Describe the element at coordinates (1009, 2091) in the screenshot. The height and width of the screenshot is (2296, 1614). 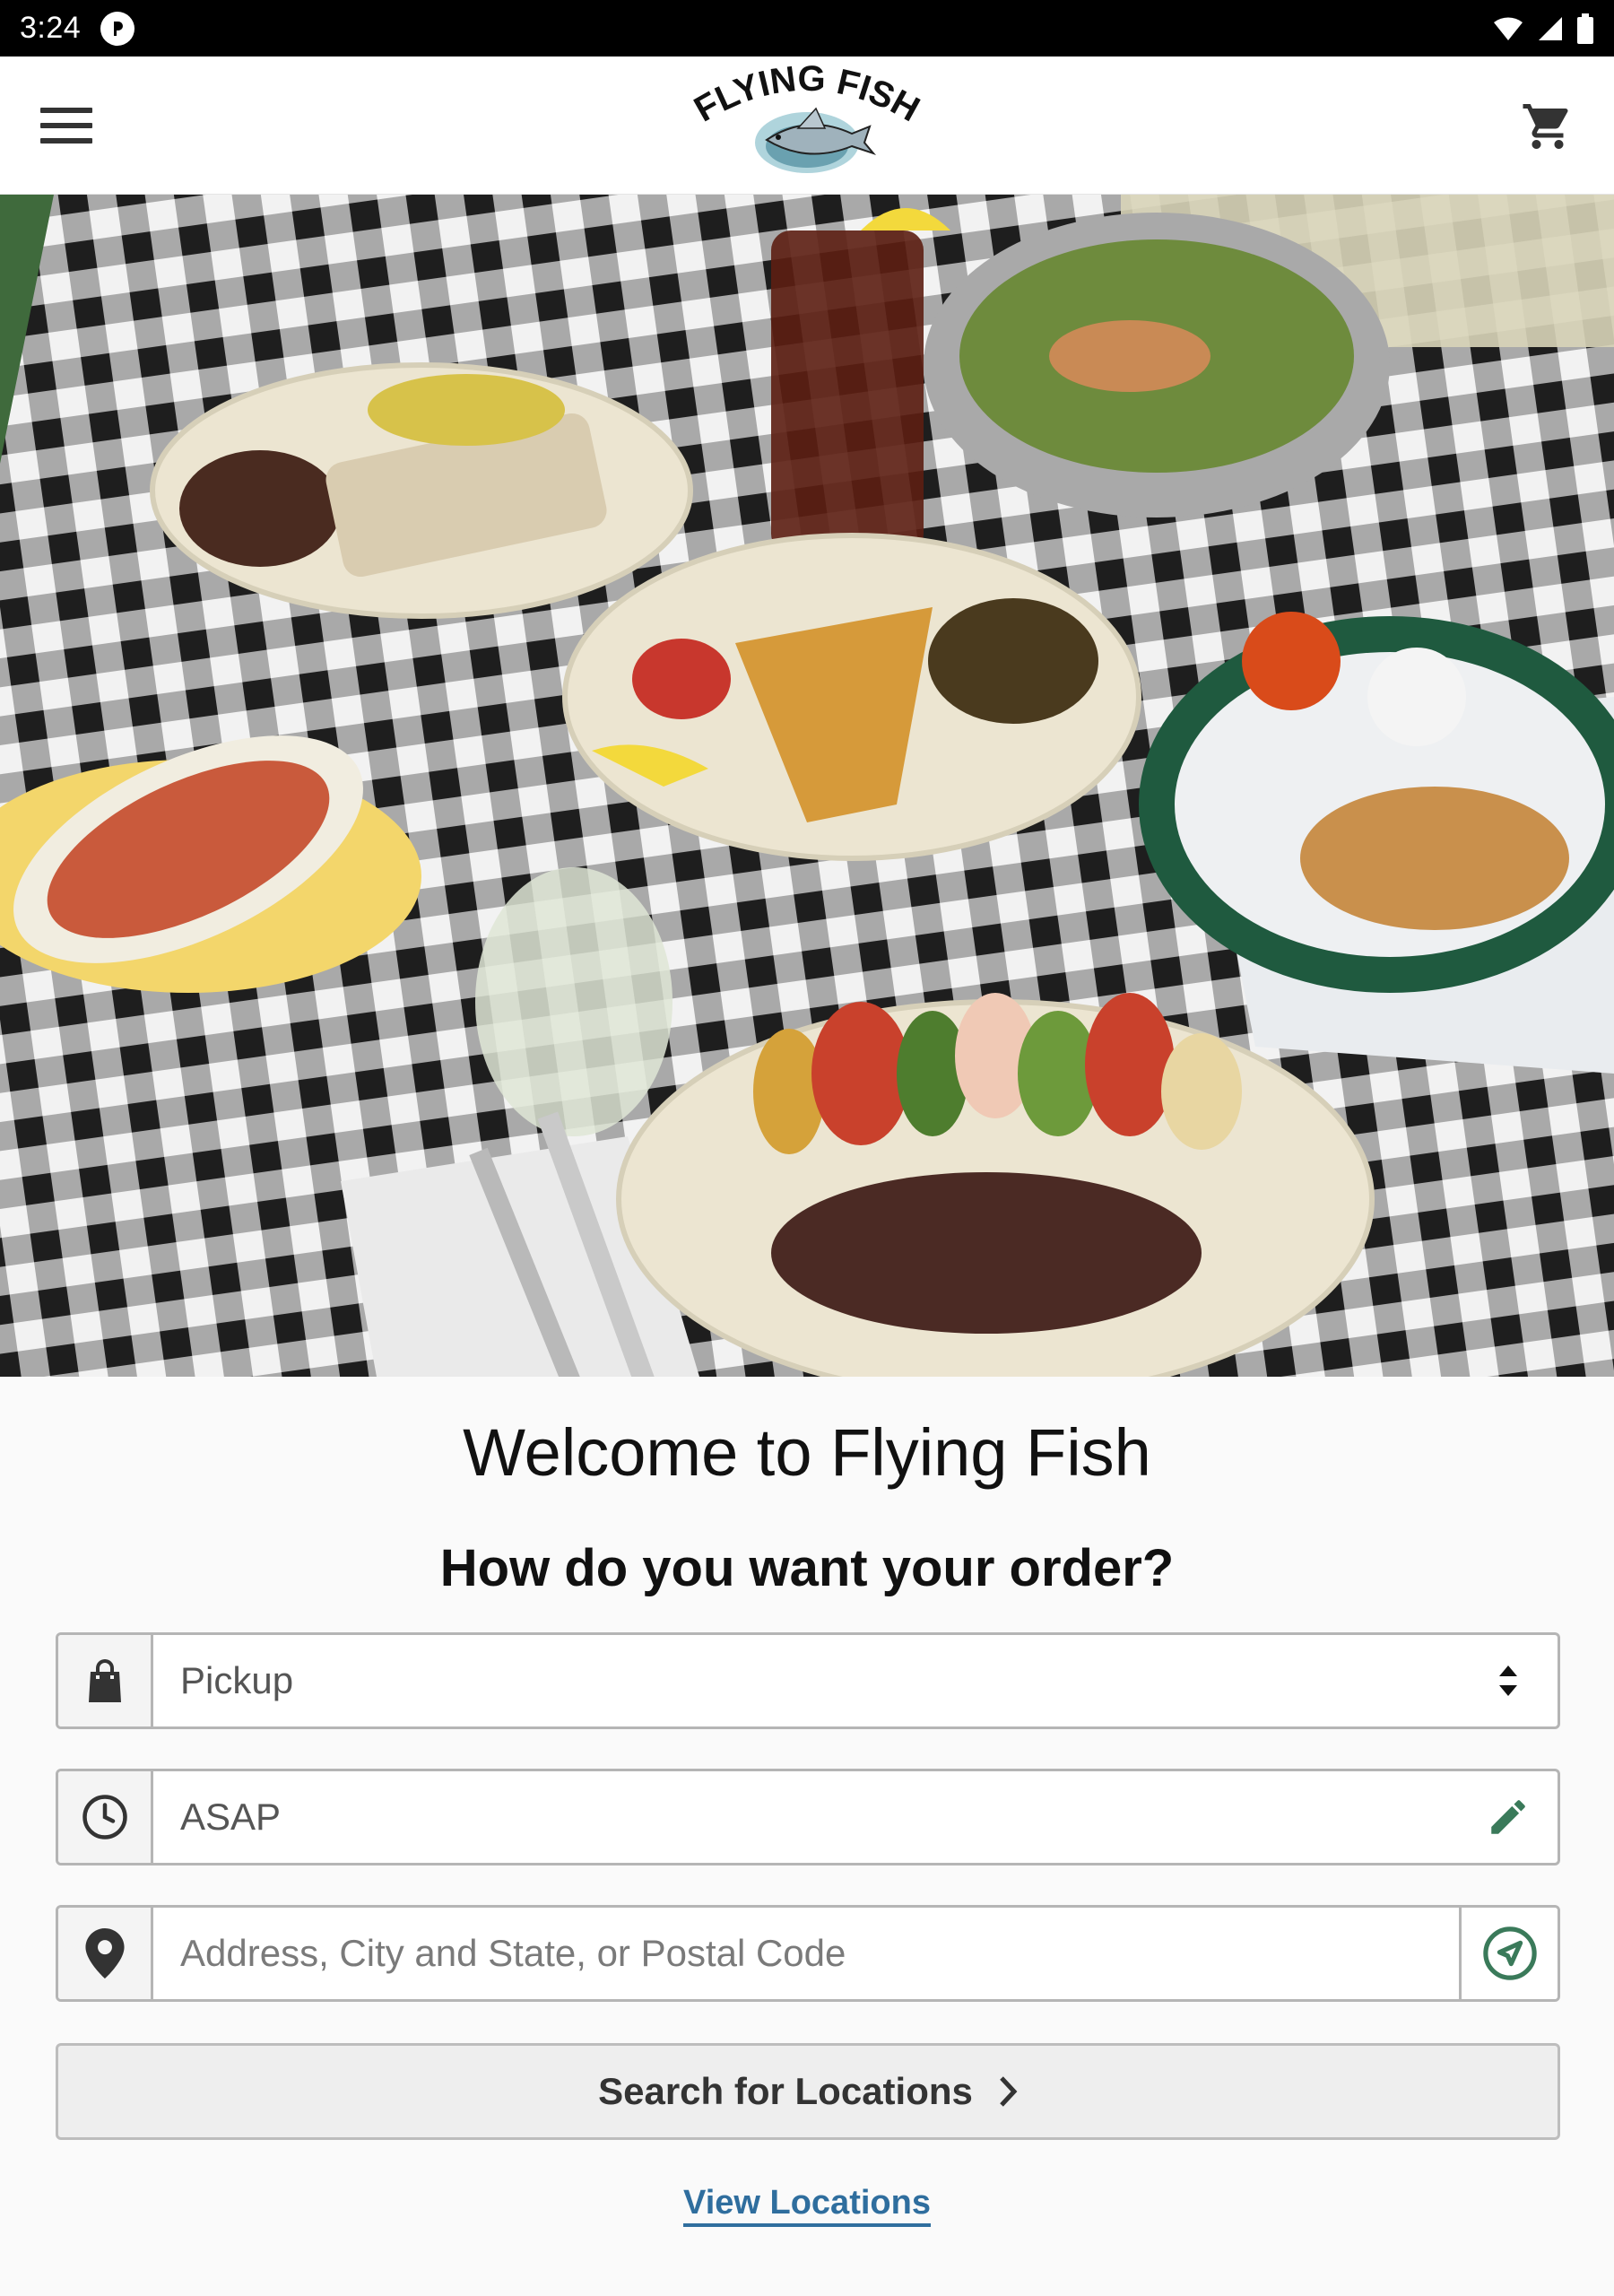
I see `chevron-right-icon` at that location.